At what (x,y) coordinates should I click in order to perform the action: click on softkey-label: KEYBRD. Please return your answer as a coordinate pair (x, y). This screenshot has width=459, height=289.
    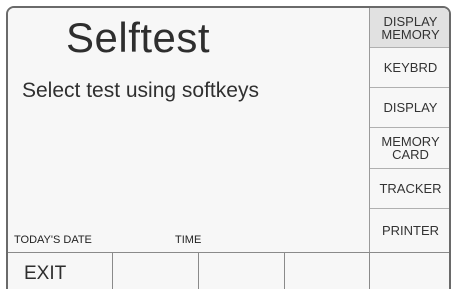
    Looking at the image, I should click on (410, 67).